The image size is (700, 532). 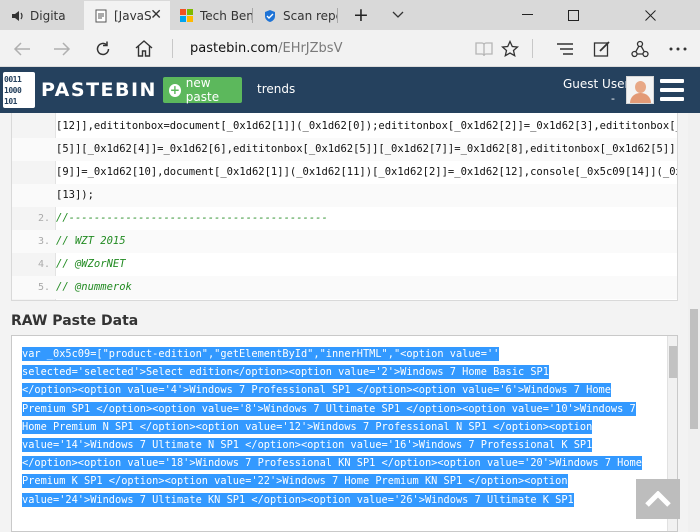 I want to click on chevron-up-icon, so click(x=658, y=499).